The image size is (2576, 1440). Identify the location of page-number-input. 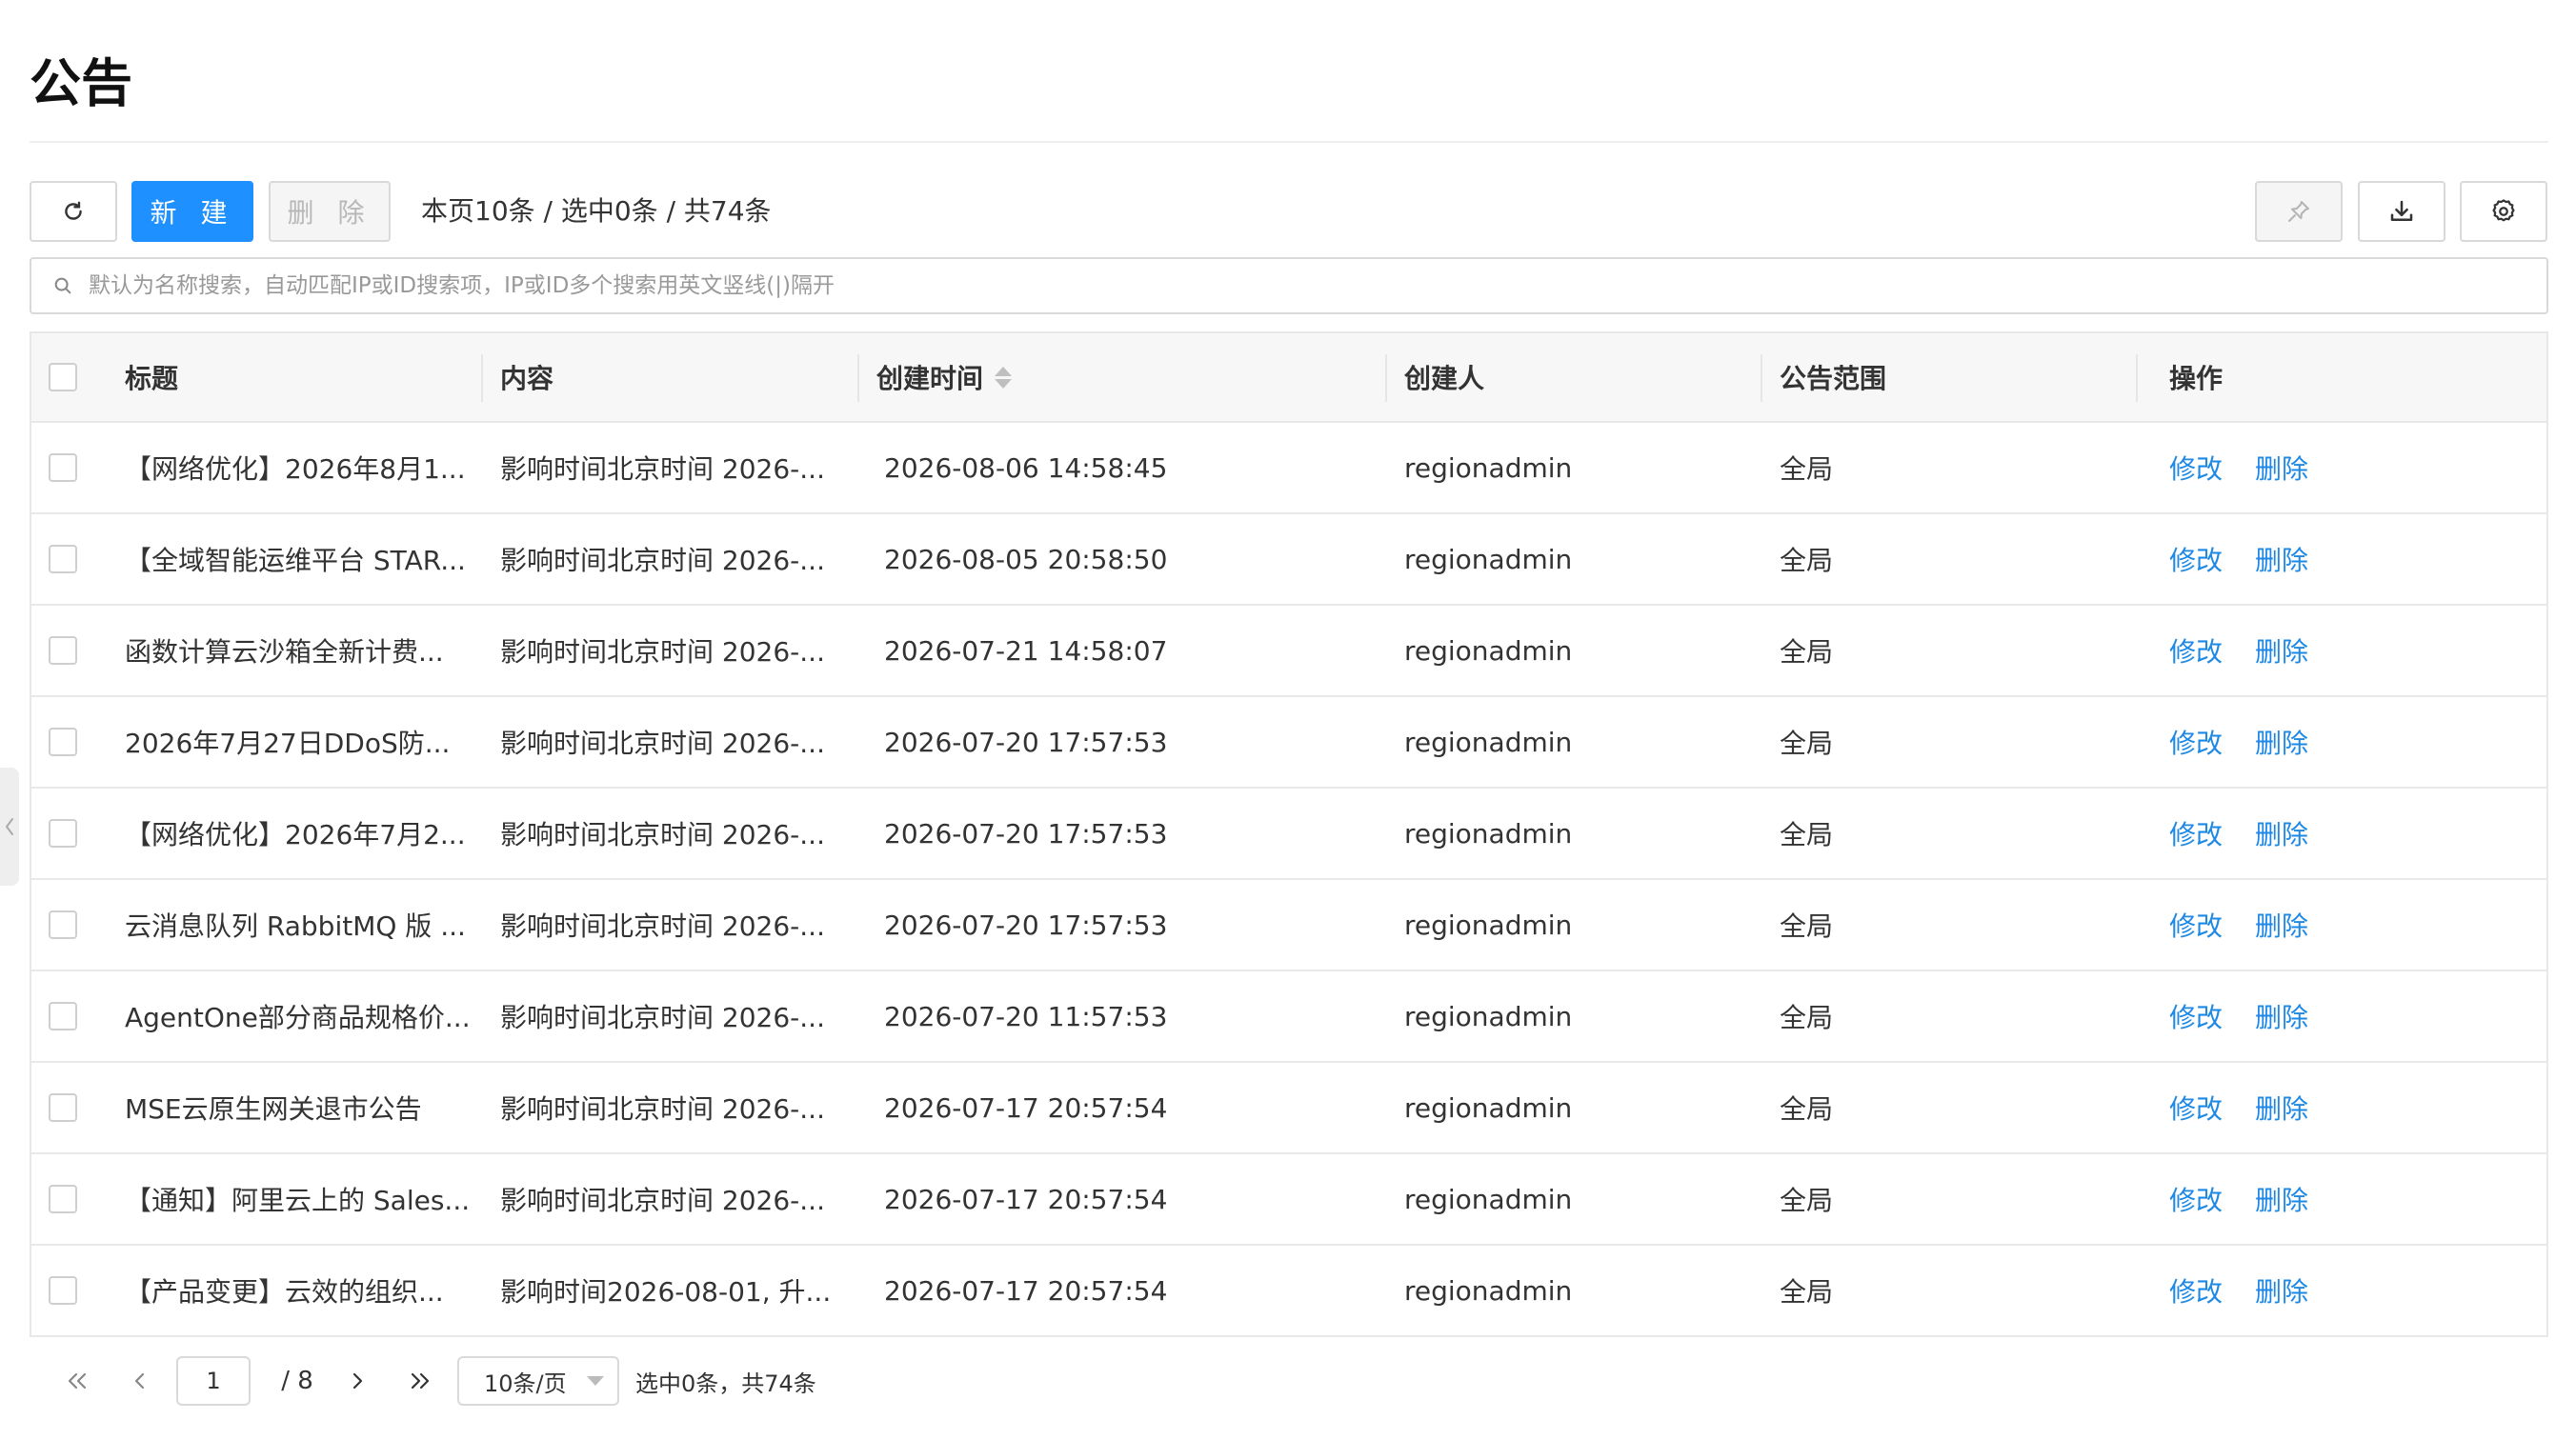
(214, 1381).